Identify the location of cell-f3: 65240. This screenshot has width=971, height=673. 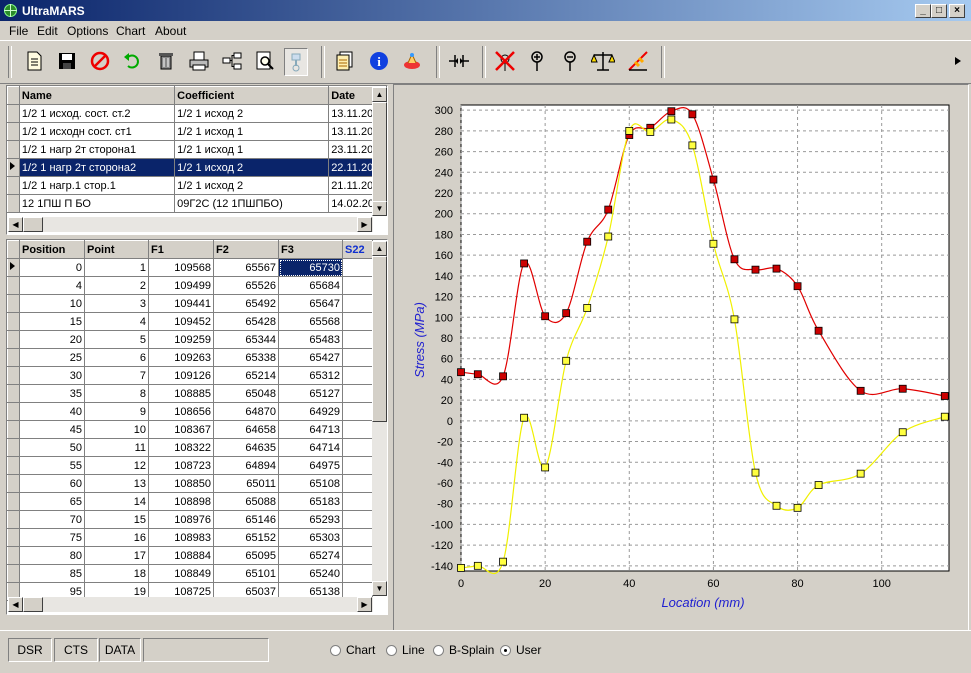
(310, 573).